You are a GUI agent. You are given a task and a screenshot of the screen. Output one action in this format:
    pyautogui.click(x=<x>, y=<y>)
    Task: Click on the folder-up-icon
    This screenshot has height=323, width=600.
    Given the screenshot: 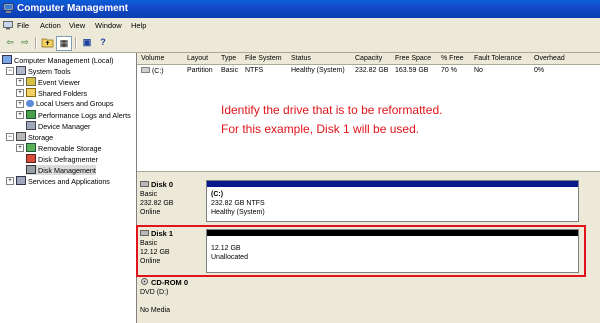 What is the action you would take?
    pyautogui.click(x=47, y=43)
    